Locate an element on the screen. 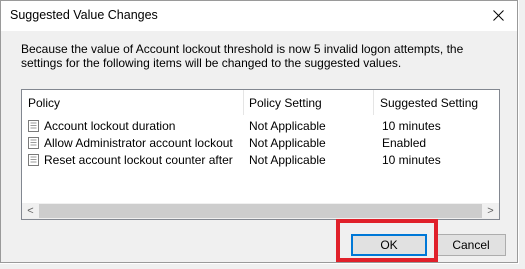 This screenshot has width=525, height=269. list-header: Policy Policy Setting Suggested Setting is located at coordinates (260, 102).